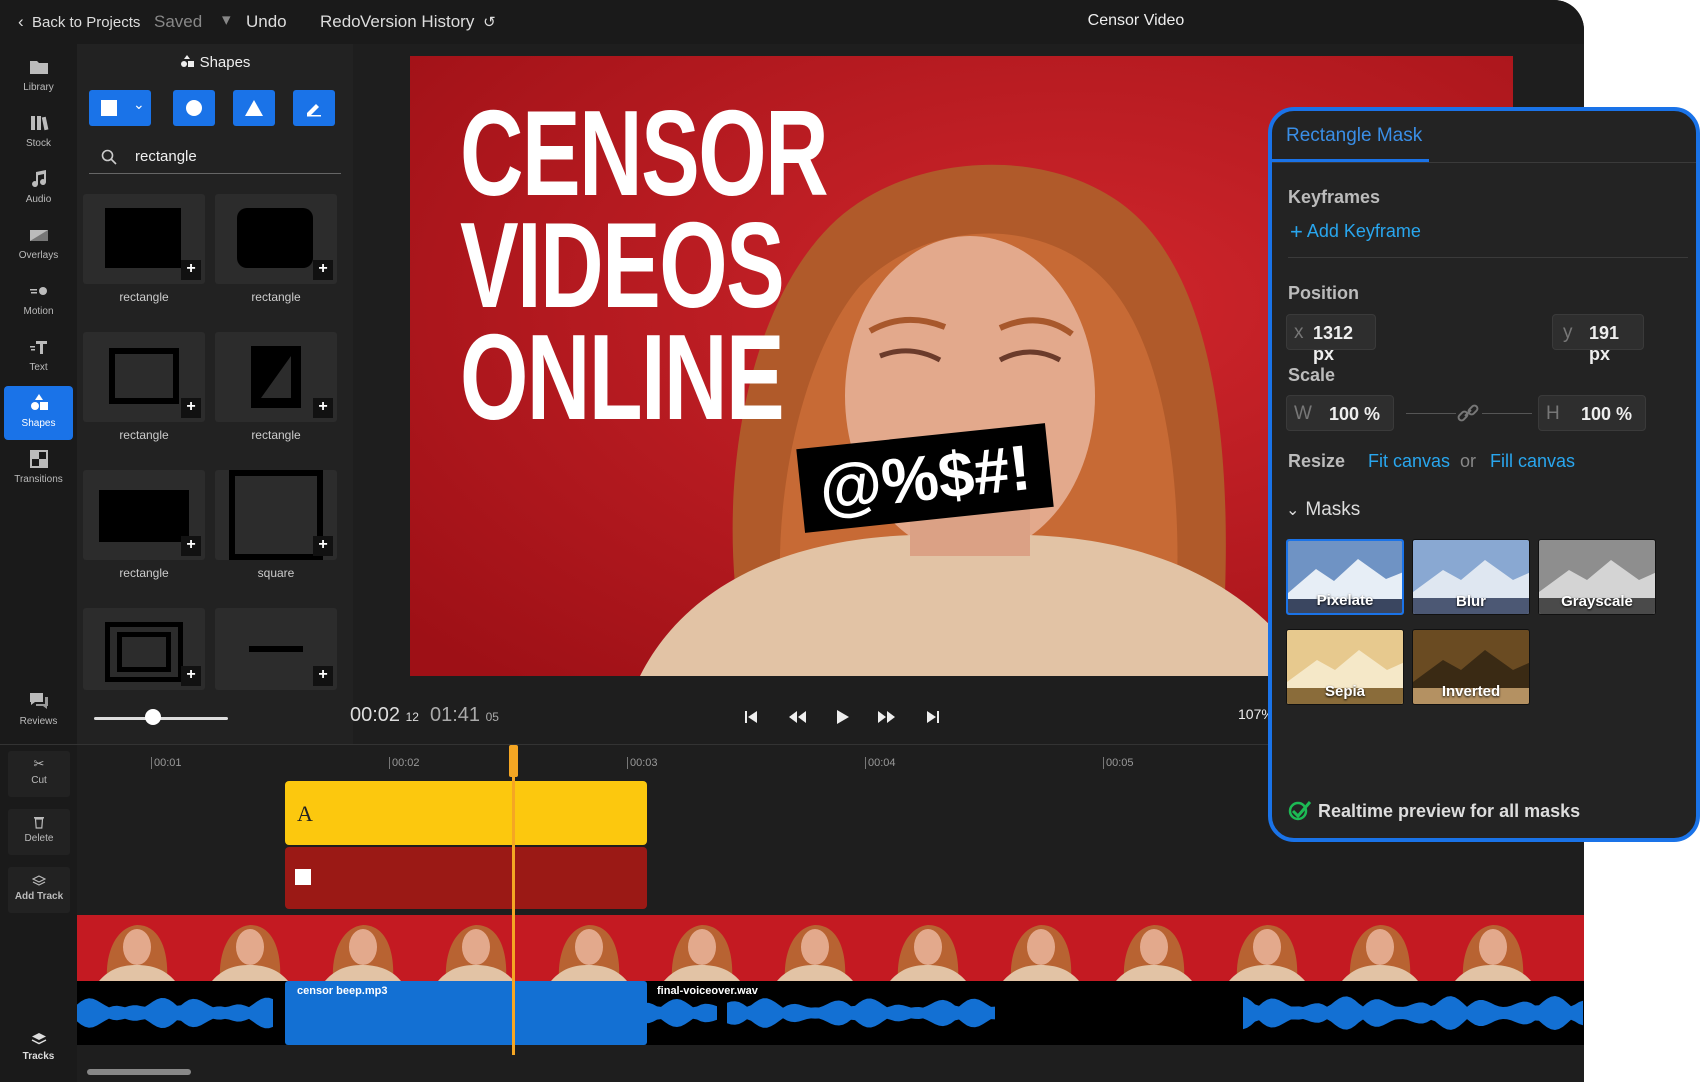 The height and width of the screenshot is (1082, 1705). Describe the element at coordinates (1334, 197) in the screenshot. I see `keyframes-label: Keyframes` at that location.